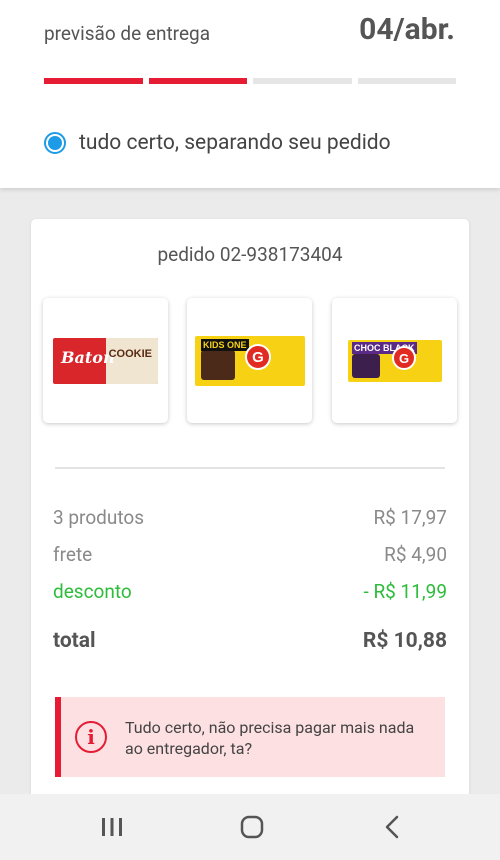 The image size is (500, 860). Describe the element at coordinates (92, 591) in the screenshot. I see `discount-label: desconto` at that location.